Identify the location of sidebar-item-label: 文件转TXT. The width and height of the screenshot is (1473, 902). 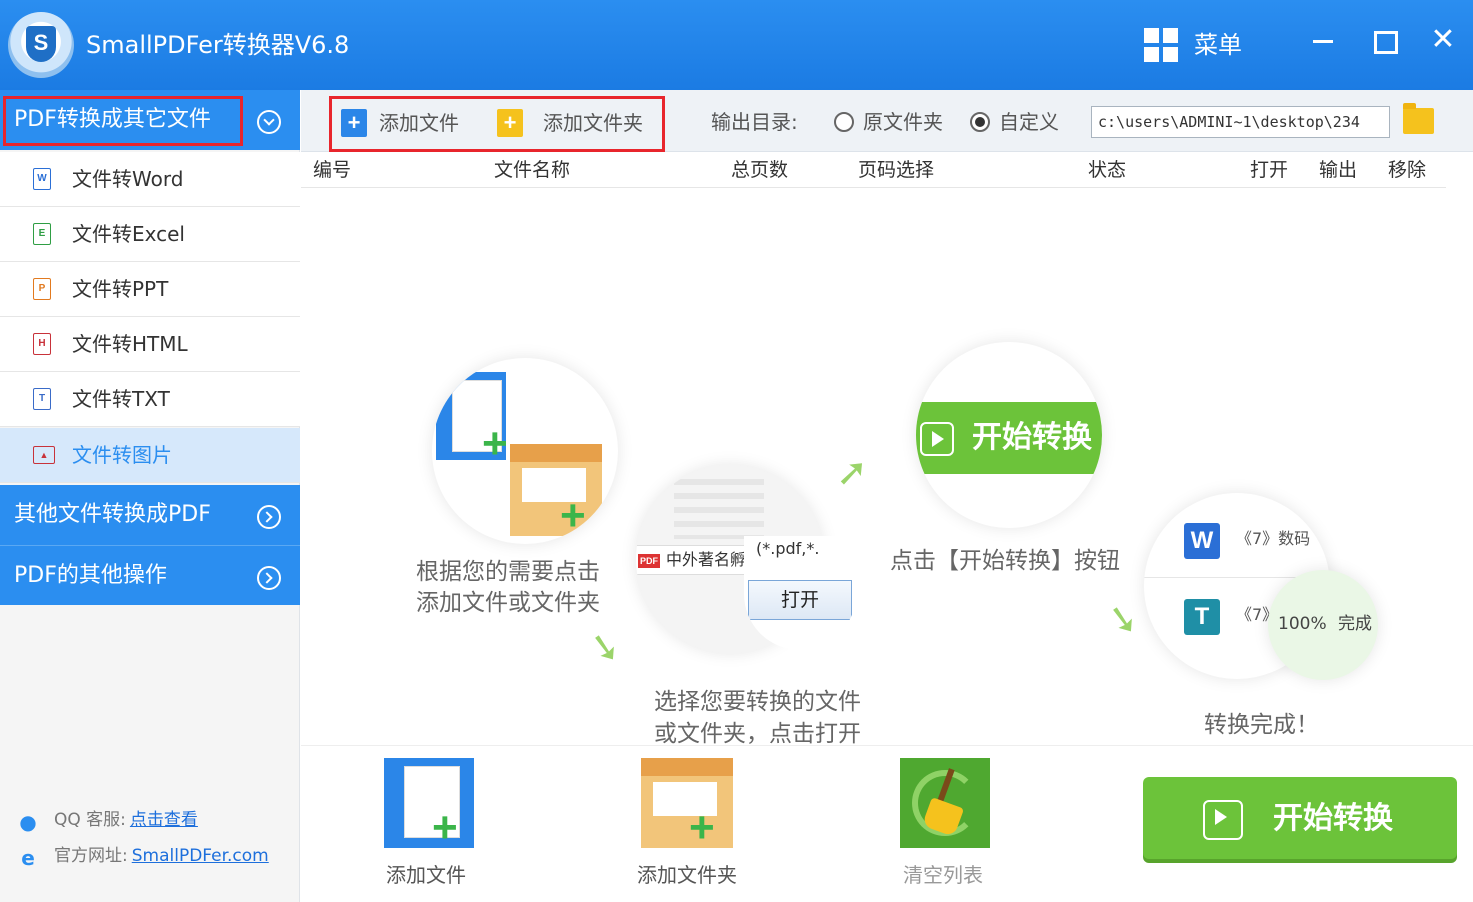
(121, 399).